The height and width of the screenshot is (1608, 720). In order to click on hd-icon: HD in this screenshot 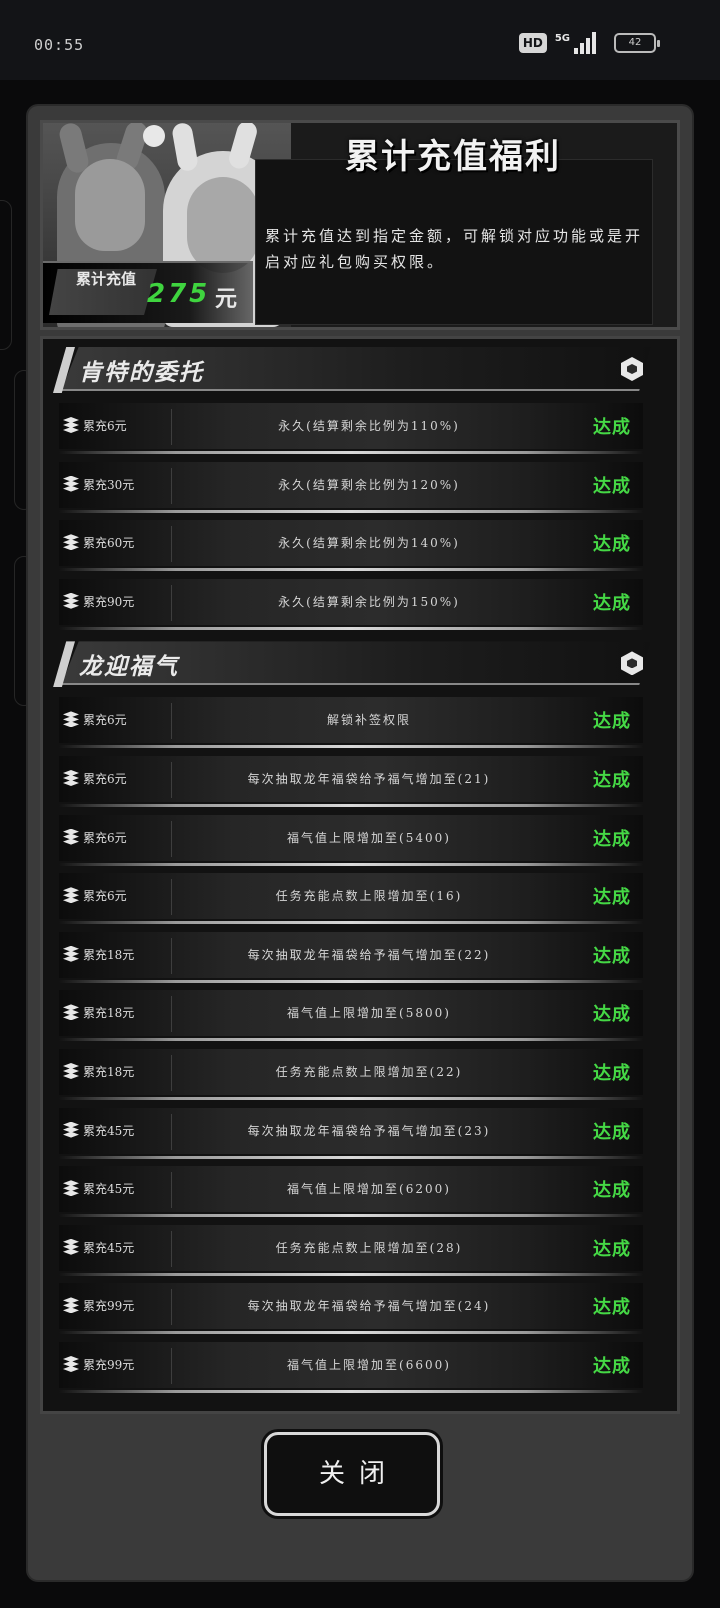, I will do `click(532, 43)`.